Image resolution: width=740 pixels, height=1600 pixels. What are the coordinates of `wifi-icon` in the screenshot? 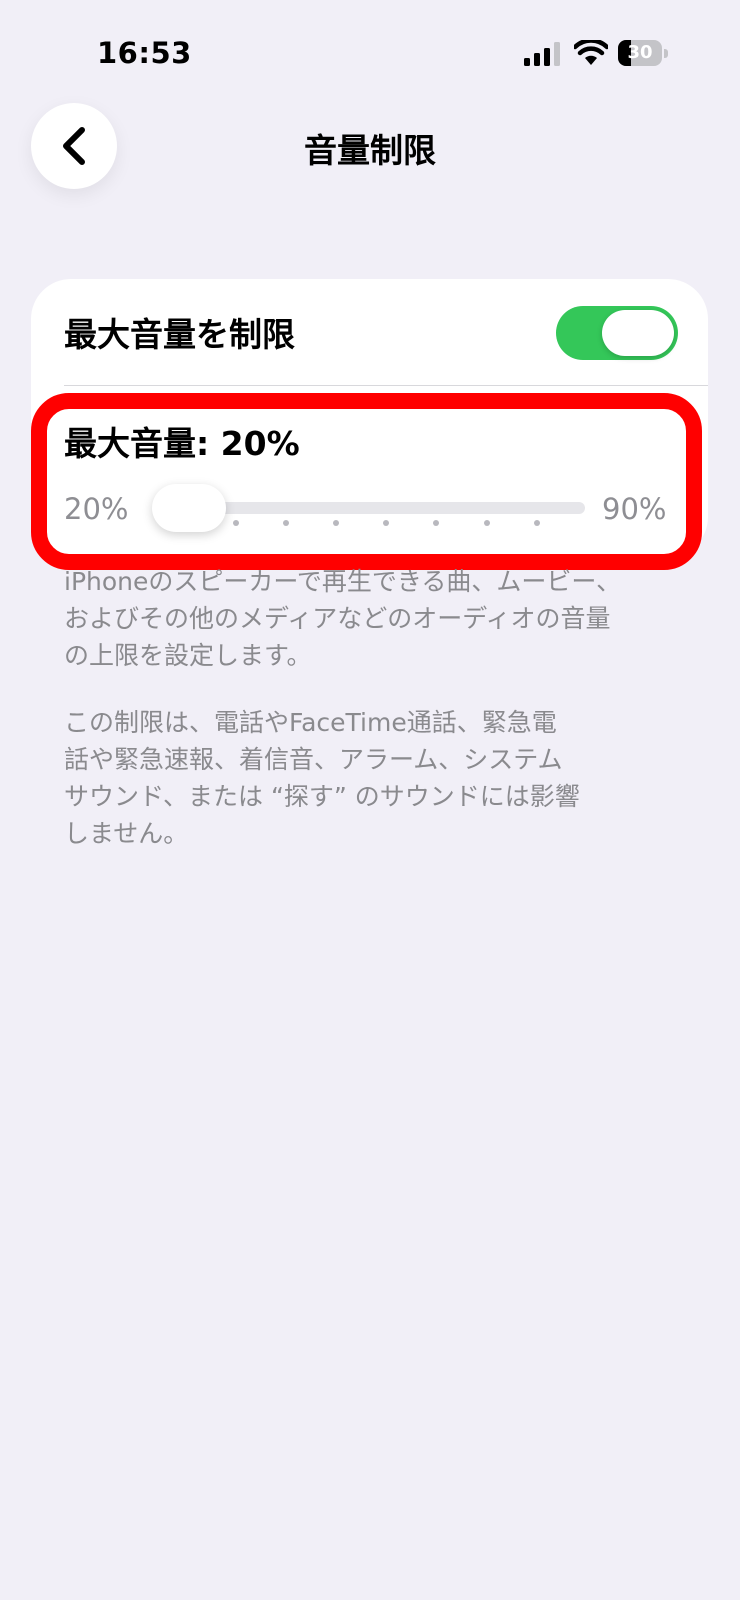 It's located at (591, 52).